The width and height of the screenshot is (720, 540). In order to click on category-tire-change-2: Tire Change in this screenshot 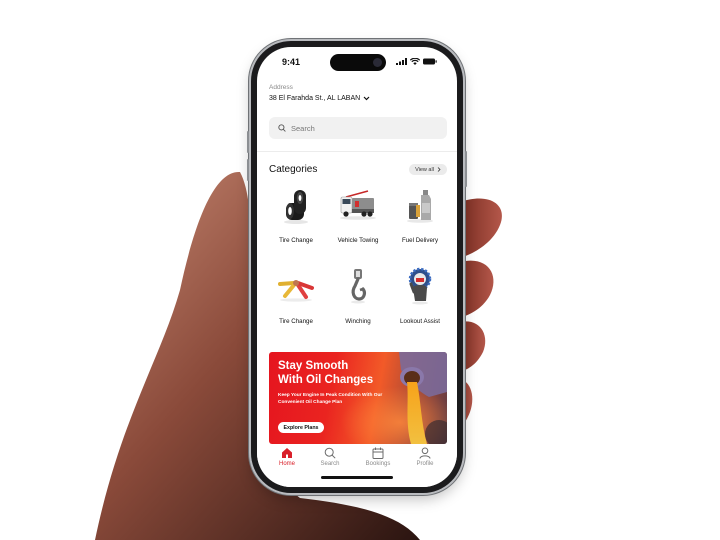, I will do `click(296, 301)`.